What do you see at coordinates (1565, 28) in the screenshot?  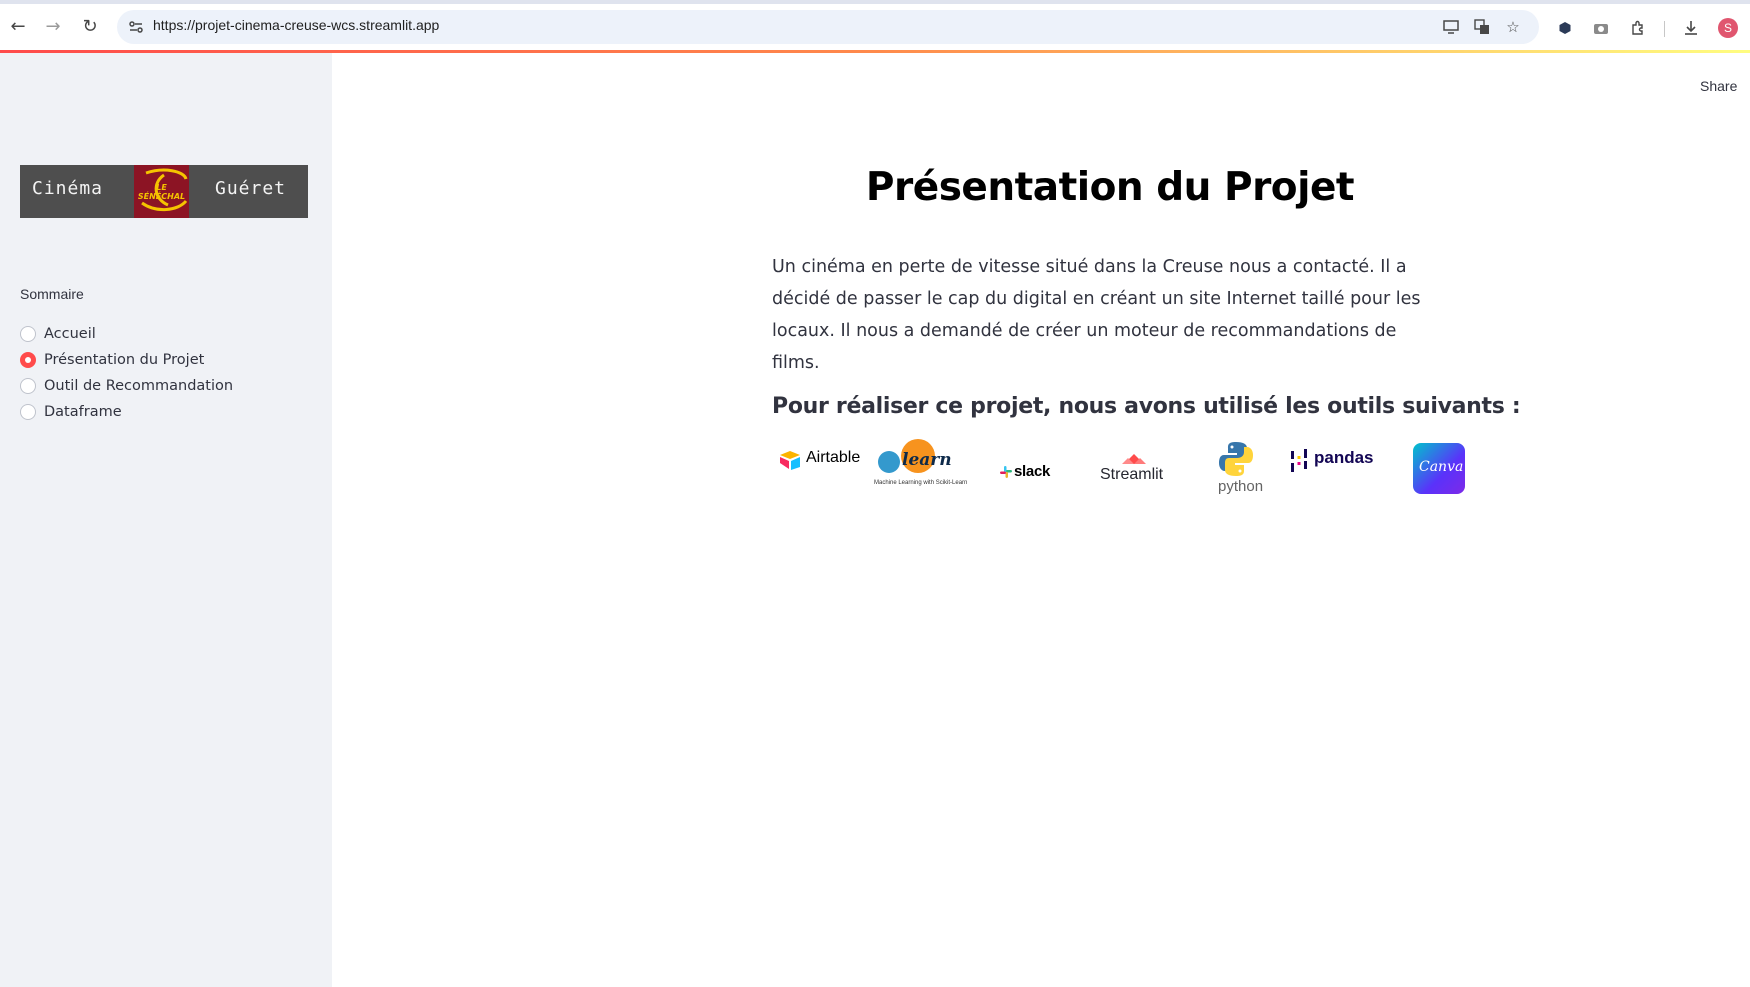 I see `extension-hexagon-icon` at bounding box center [1565, 28].